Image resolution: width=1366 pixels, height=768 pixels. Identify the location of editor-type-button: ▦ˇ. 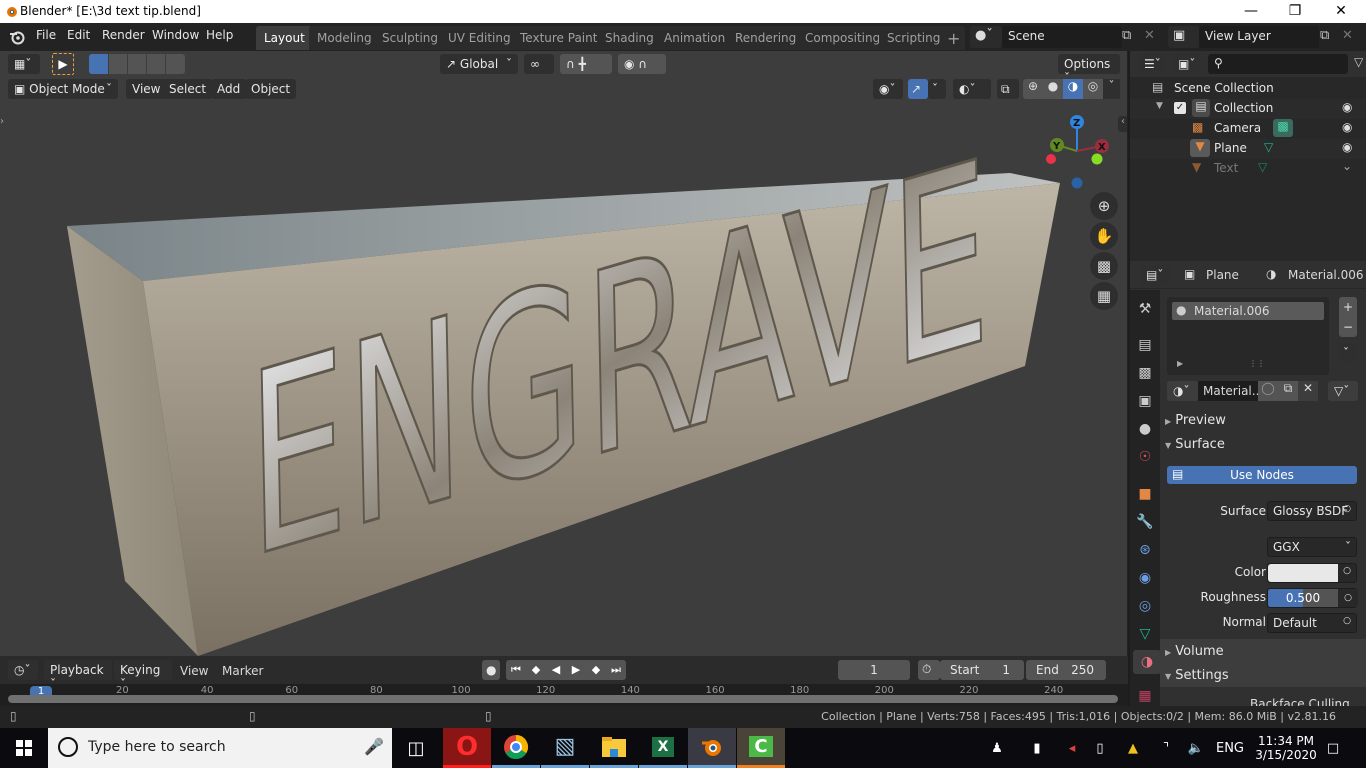
(24, 64).